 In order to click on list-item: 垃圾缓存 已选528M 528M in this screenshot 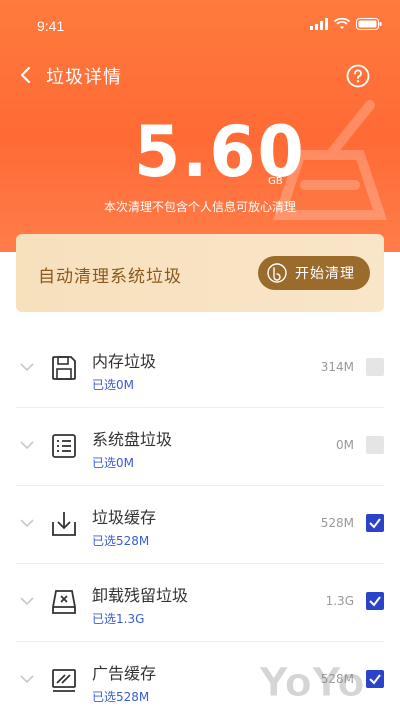, I will do `click(200, 525)`.